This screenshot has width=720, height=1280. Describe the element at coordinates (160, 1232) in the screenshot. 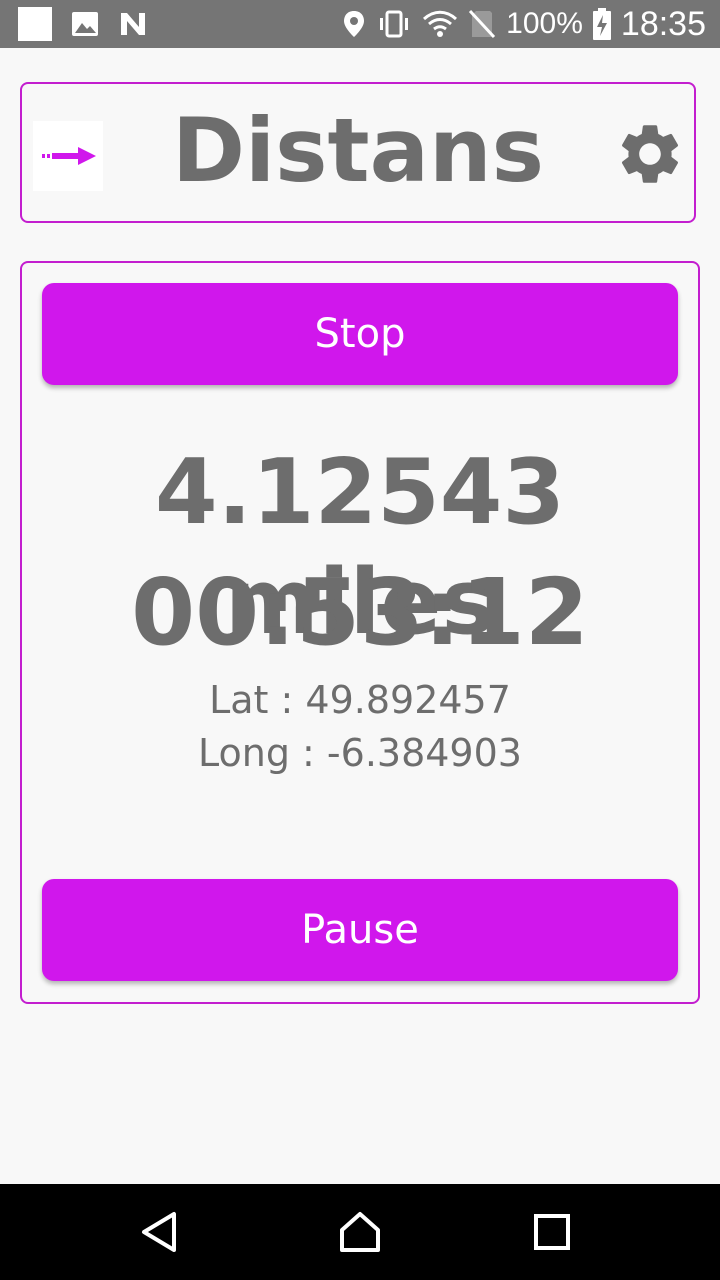

I see `back-icon` at that location.